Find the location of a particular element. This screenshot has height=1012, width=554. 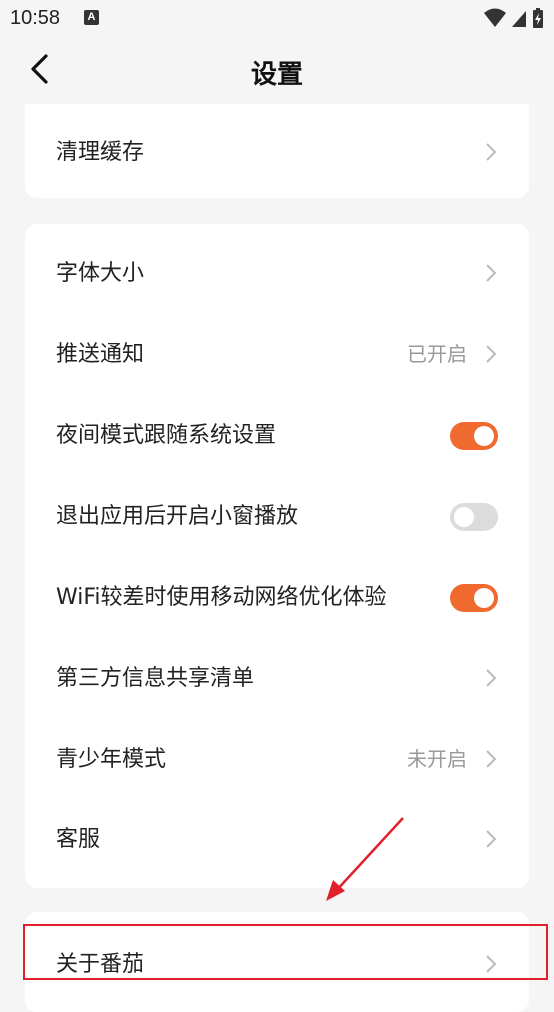

page-title: 设置 is located at coordinates (276, 75).